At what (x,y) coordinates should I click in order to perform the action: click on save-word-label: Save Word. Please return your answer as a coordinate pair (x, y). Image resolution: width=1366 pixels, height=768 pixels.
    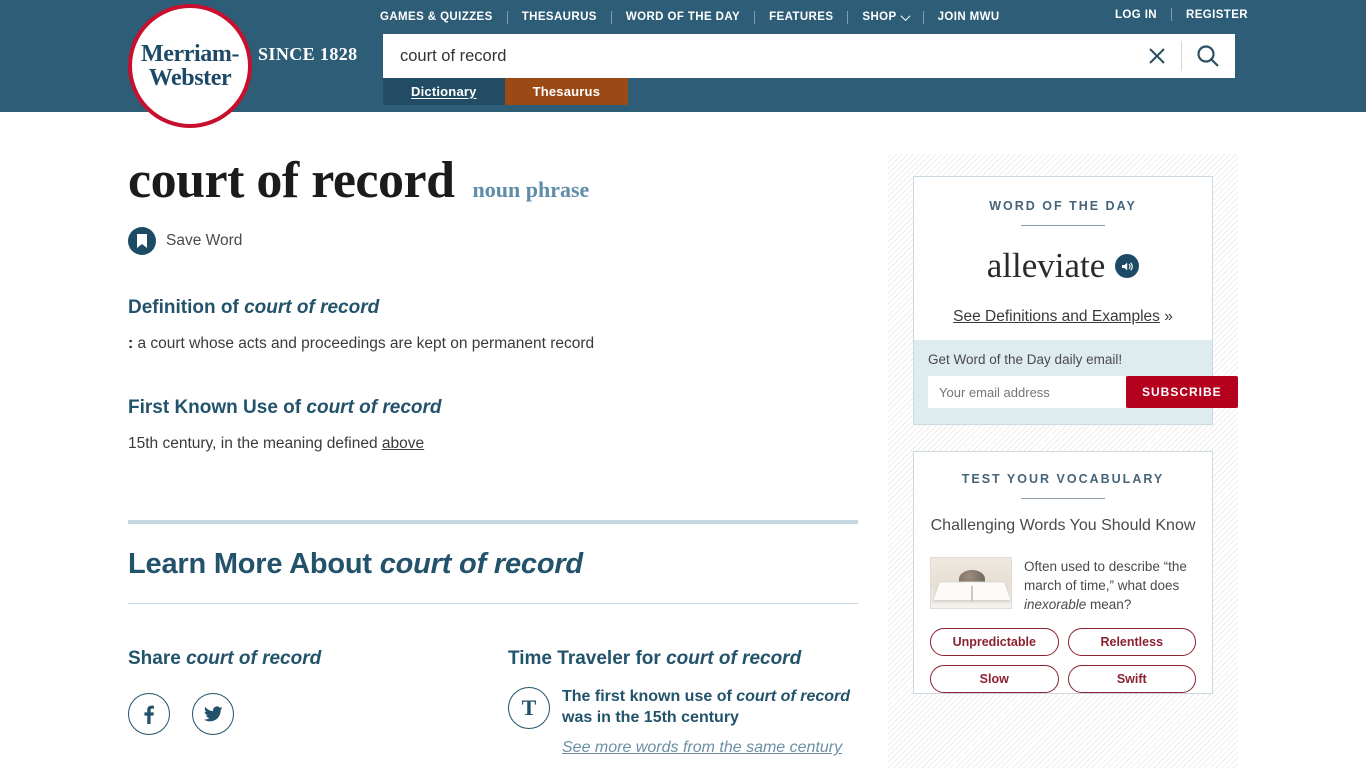
    Looking at the image, I should click on (204, 240).